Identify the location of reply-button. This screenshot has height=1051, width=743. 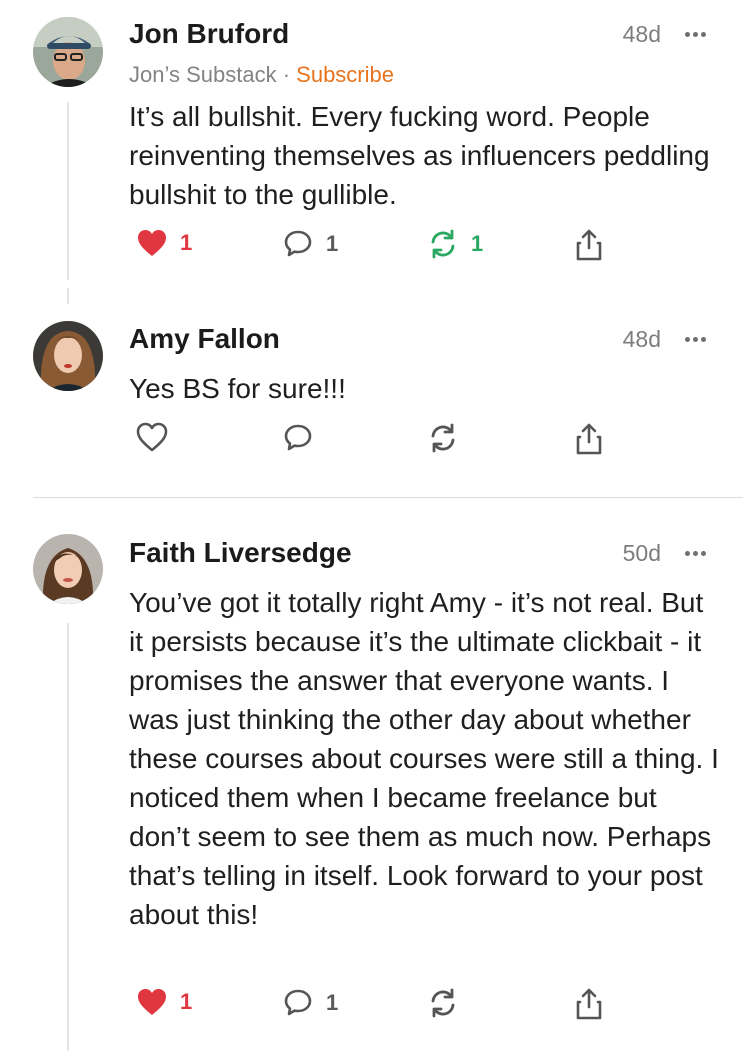
(298, 438).